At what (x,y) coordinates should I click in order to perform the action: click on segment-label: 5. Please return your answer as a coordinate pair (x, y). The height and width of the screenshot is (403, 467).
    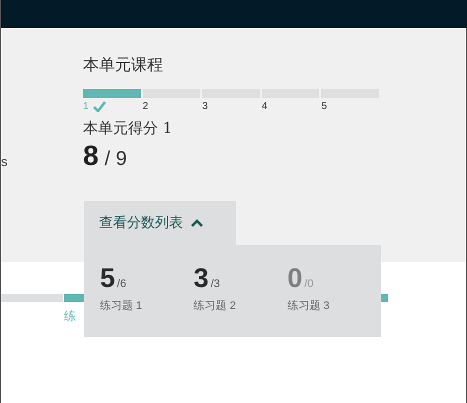
    Looking at the image, I should click on (324, 106).